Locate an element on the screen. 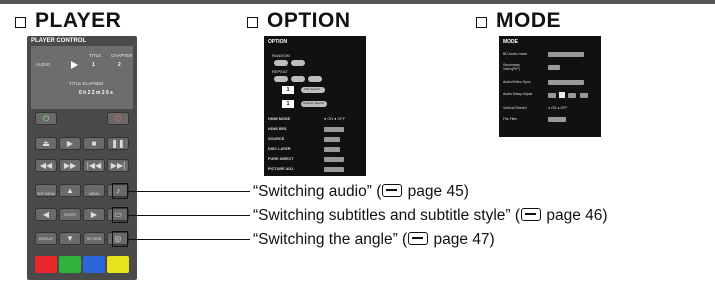  right-arrow-icon: ▶ is located at coordinates (94, 214).